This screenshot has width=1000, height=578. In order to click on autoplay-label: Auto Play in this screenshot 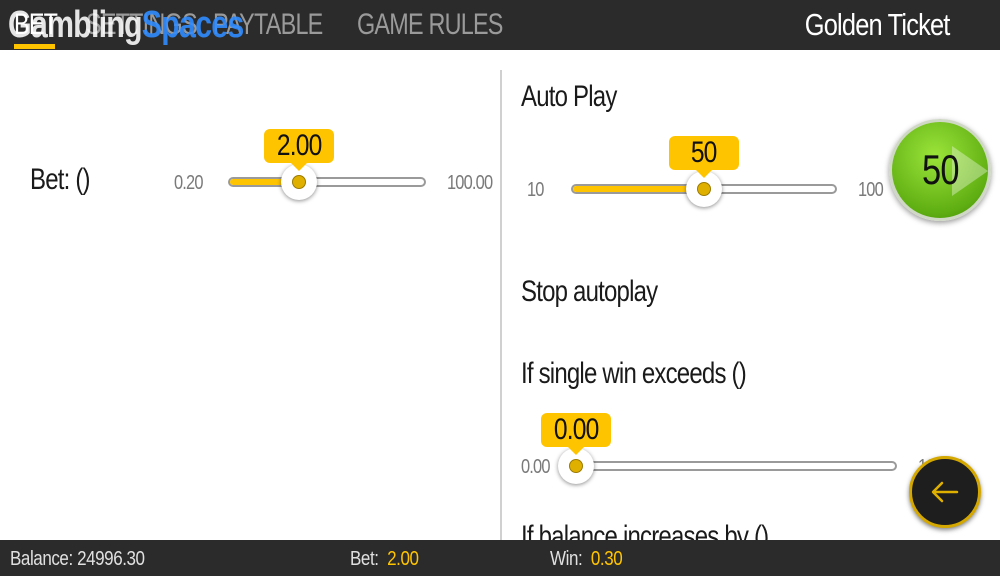, I will do `click(569, 96)`.